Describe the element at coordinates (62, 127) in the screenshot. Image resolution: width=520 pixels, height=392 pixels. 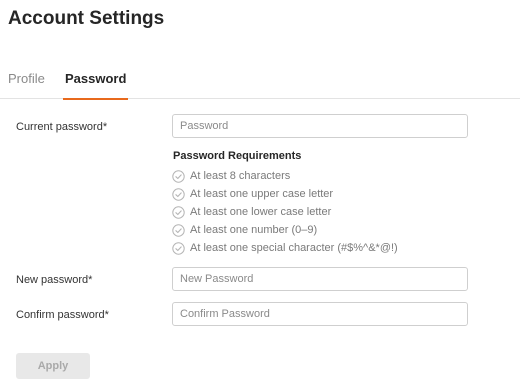
I see `current-password-label: Current password*` at that location.